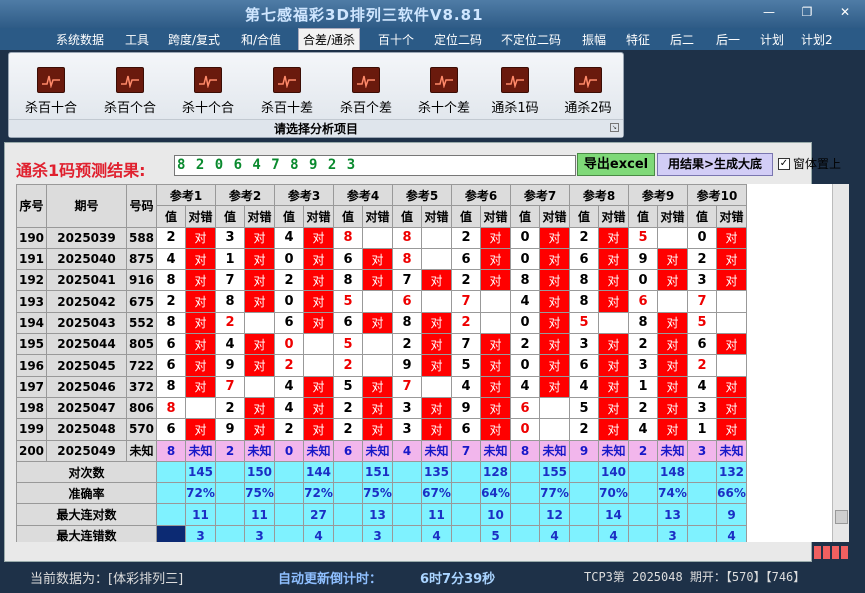  I want to click on cell-seq: 191, so click(31, 259).